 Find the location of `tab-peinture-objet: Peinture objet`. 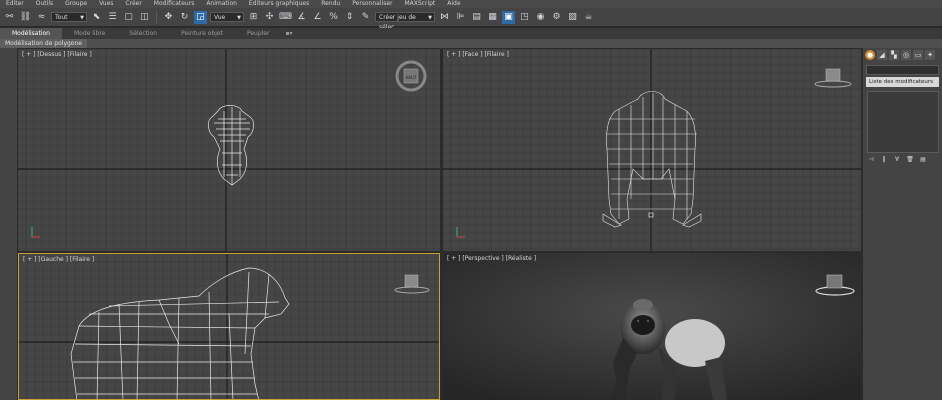

tab-peinture-objet: Peinture objet is located at coordinates (202, 33).